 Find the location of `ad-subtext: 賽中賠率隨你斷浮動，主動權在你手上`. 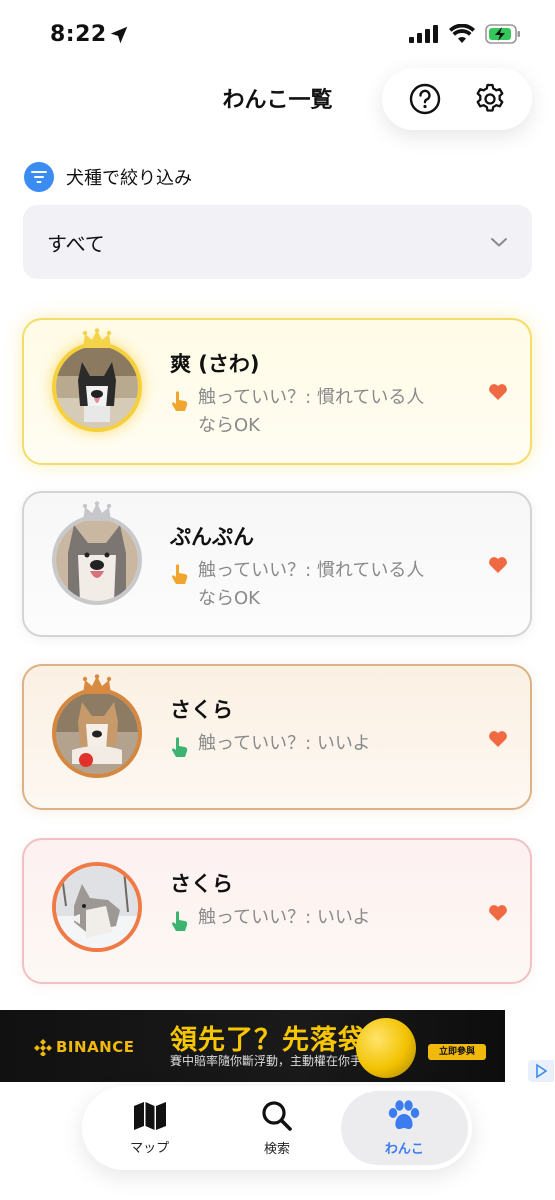

ad-subtext: 賽中賠率隨你斷浮動，主動權在你手上 is located at coordinates (272, 1061).